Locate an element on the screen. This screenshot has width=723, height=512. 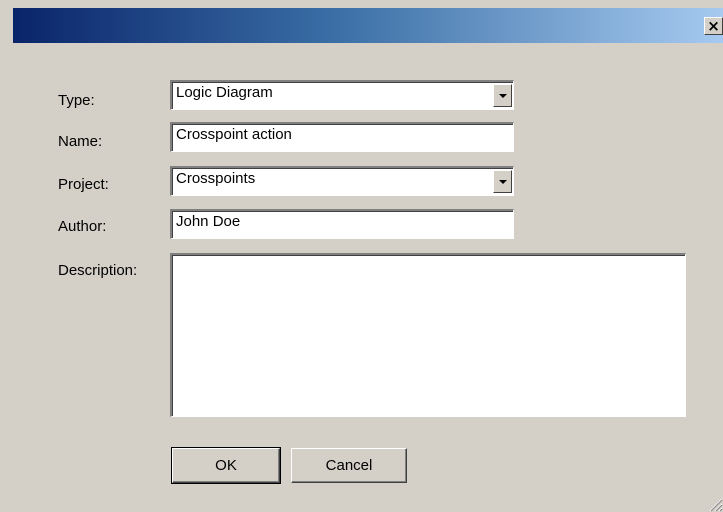
ok-button: OK is located at coordinates (226, 465).